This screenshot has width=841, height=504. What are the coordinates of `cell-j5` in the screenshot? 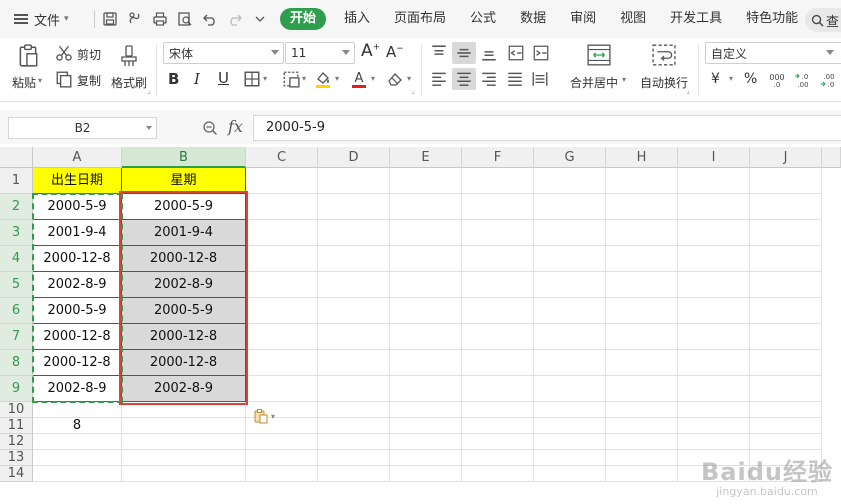 It's located at (786, 285).